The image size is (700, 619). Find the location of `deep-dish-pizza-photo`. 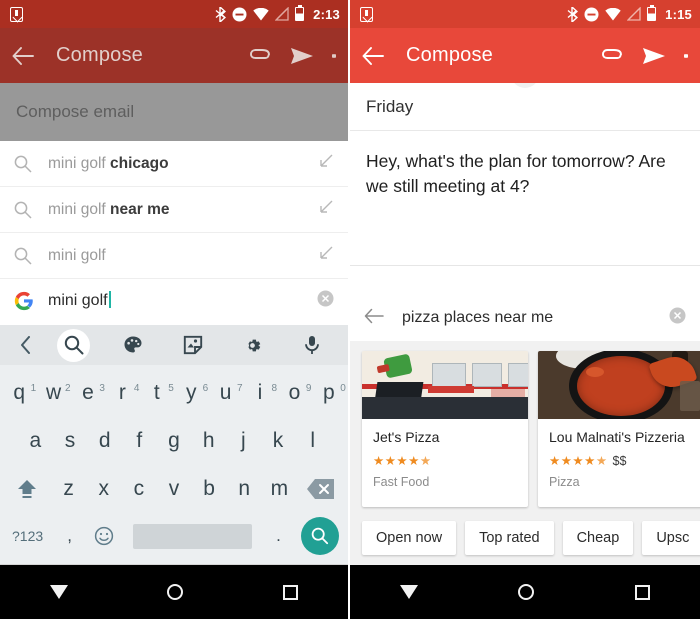

deep-dish-pizza-photo is located at coordinates (619, 385).